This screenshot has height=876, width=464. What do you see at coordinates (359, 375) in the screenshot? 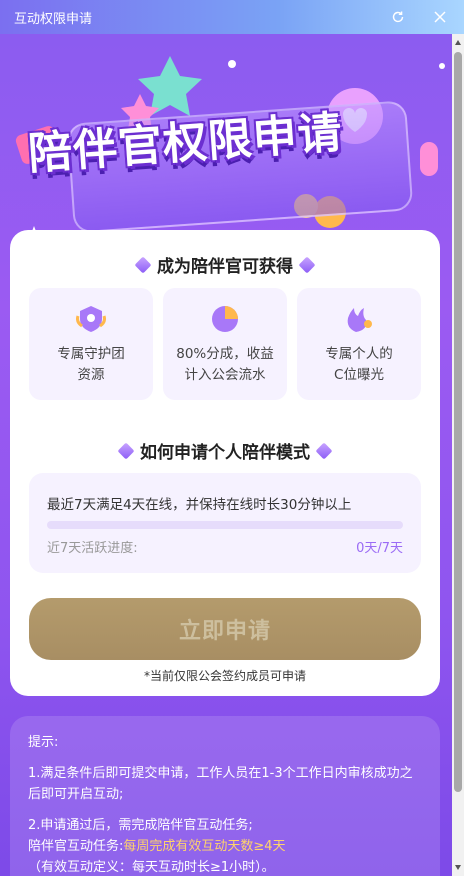
I see `benefit-label-line2: C位曝光` at bounding box center [359, 375].